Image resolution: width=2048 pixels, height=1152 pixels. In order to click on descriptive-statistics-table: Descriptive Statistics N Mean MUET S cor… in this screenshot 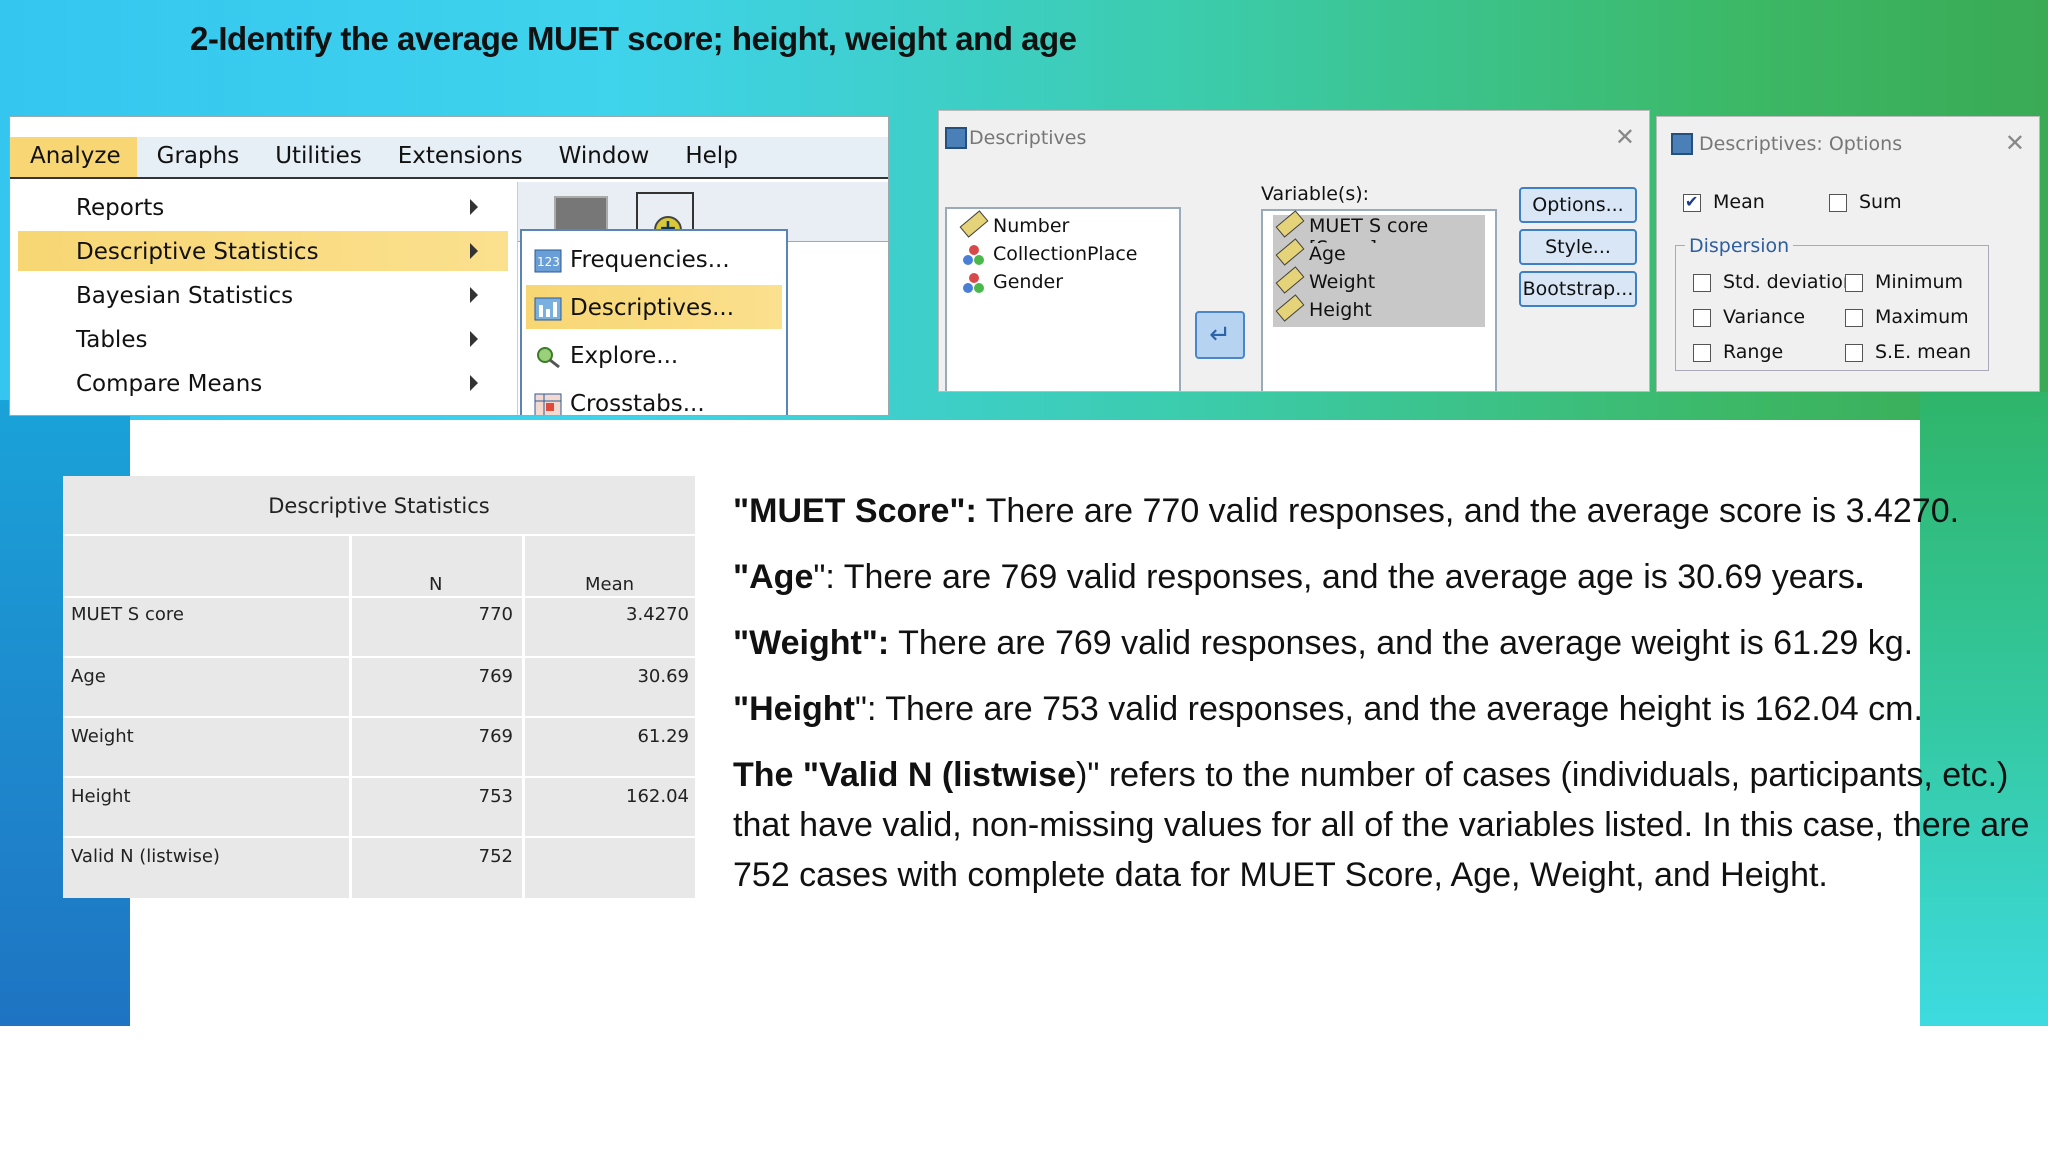, I will do `click(379, 687)`.